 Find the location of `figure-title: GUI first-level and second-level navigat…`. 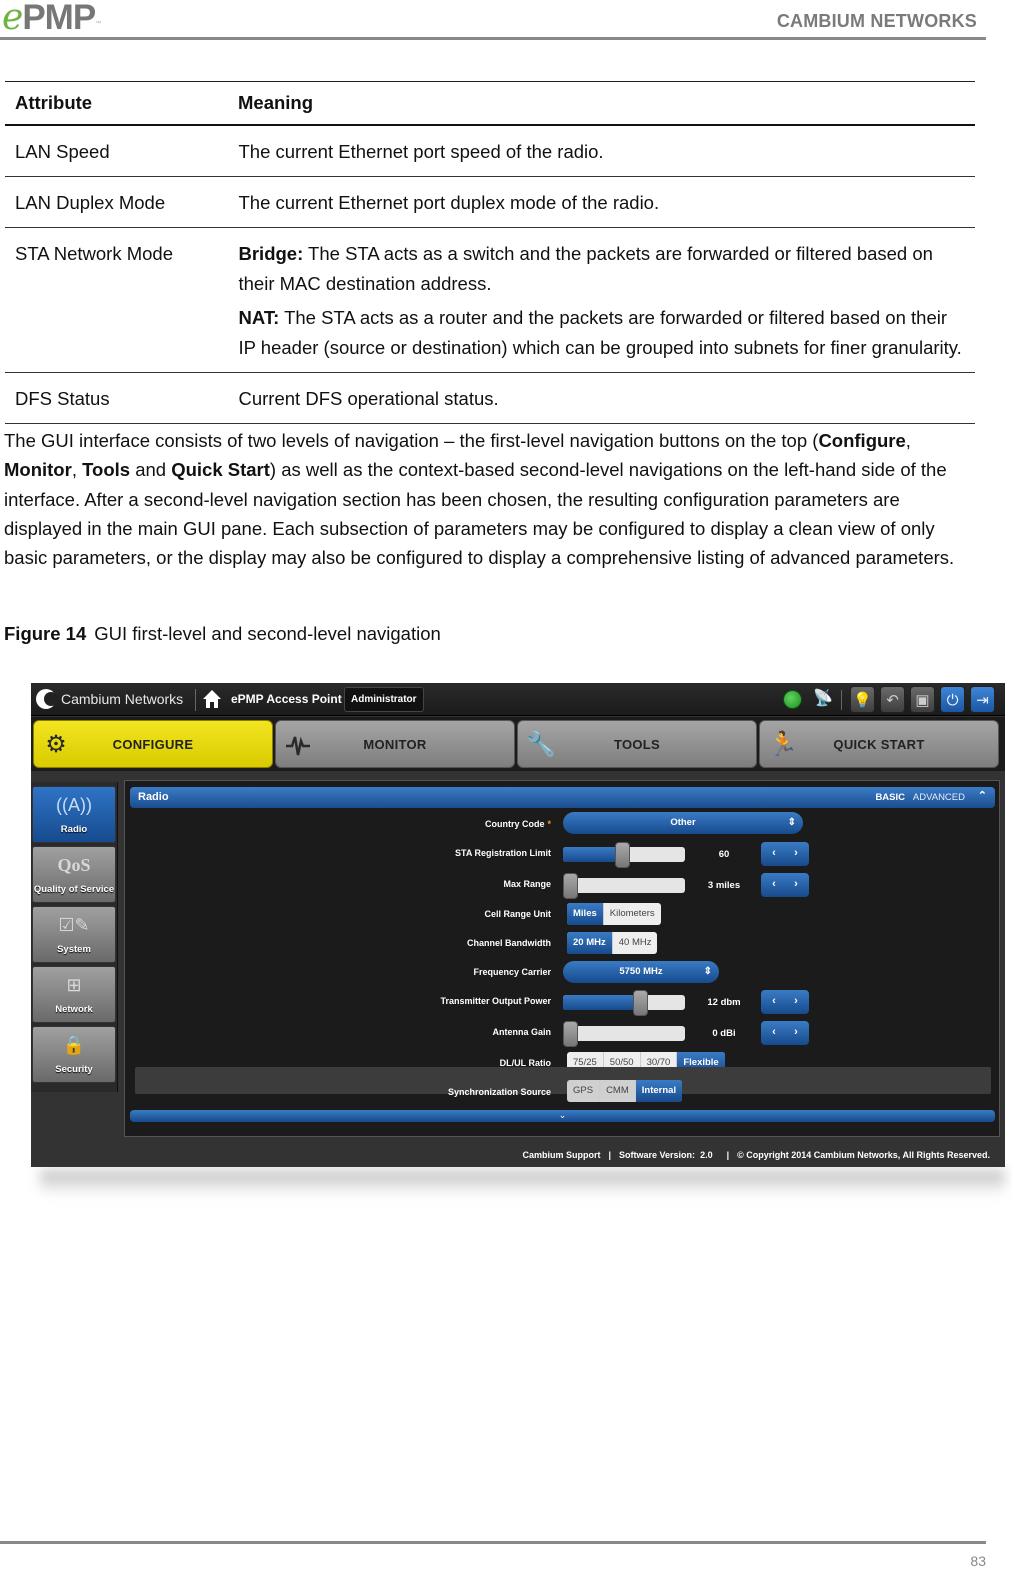

figure-title: GUI first-level and second-level navigat… is located at coordinates (267, 633).